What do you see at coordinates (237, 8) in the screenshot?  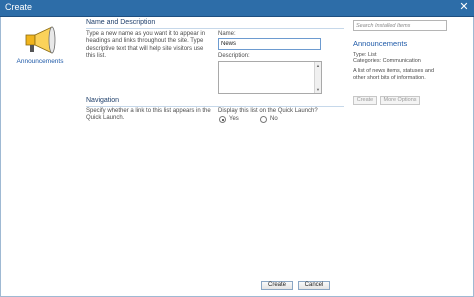 I see `window-titlebar: Create ✕` at bounding box center [237, 8].